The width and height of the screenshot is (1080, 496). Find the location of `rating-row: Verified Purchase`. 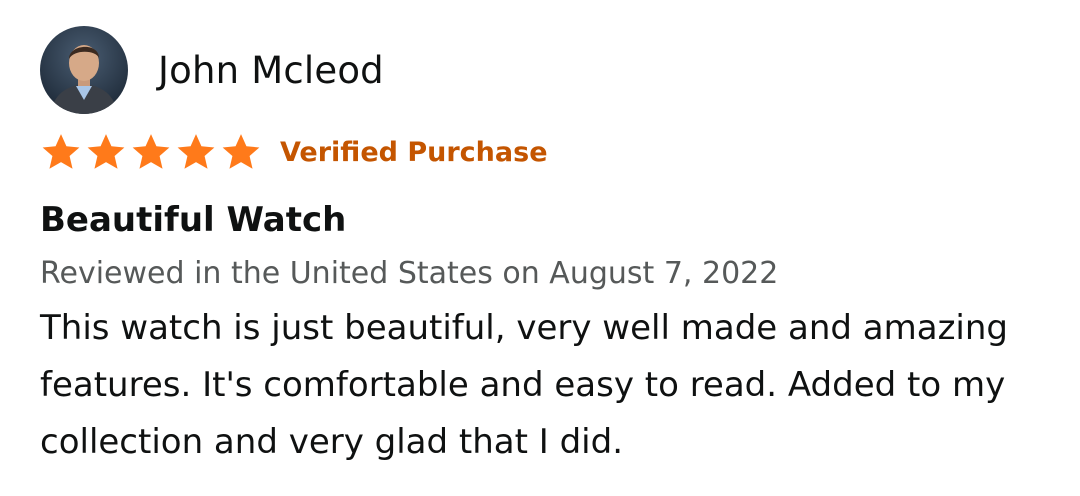

rating-row: Verified Purchase is located at coordinates (550, 152).